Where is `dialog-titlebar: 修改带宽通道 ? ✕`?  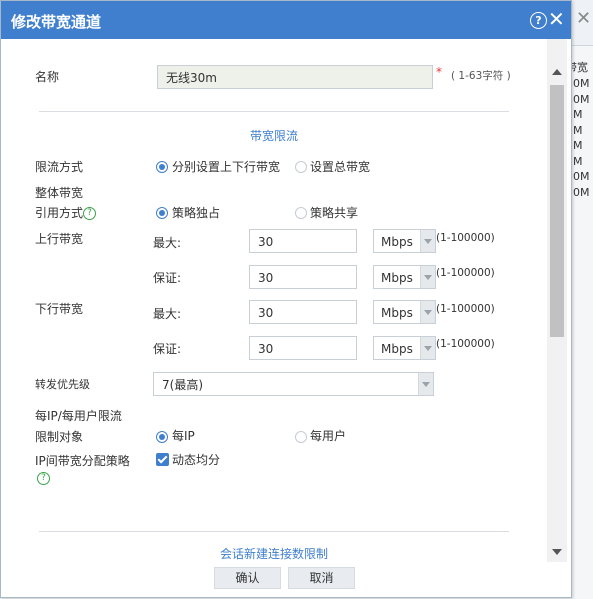
dialog-titlebar: 修改带宽通道 ? ✕ is located at coordinates (286, 20).